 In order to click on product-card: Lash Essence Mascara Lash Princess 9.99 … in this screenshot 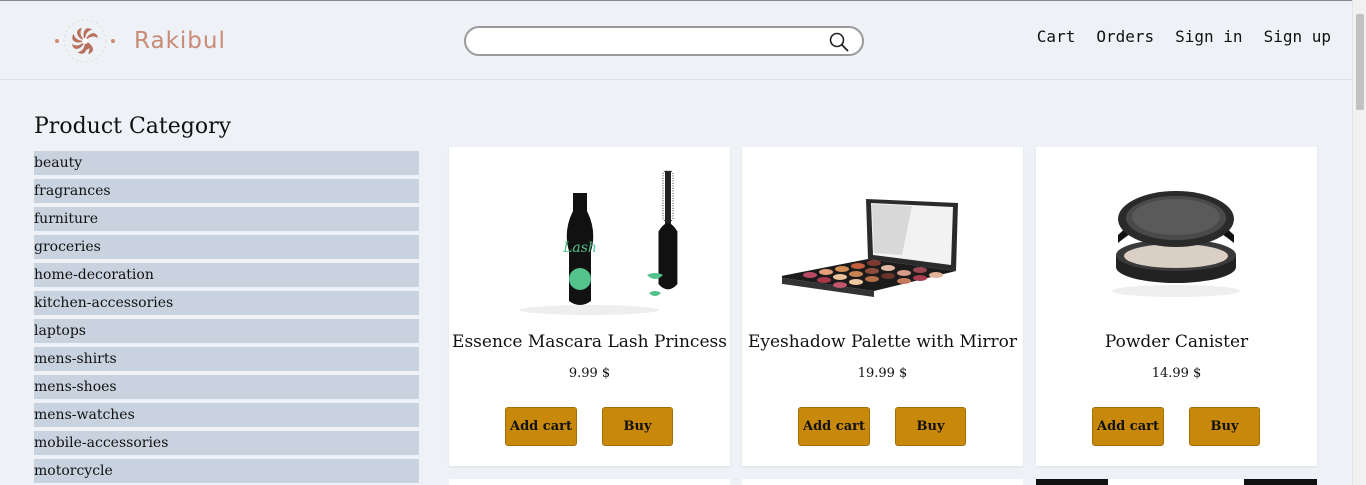, I will do `click(589, 306)`.